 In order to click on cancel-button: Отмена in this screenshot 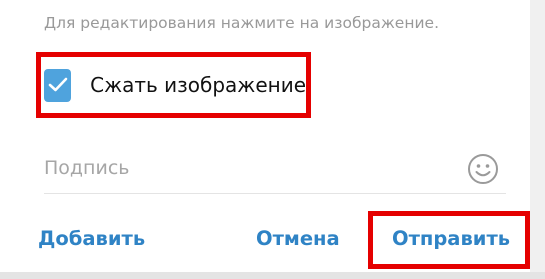, I will do `click(298, 239)`.